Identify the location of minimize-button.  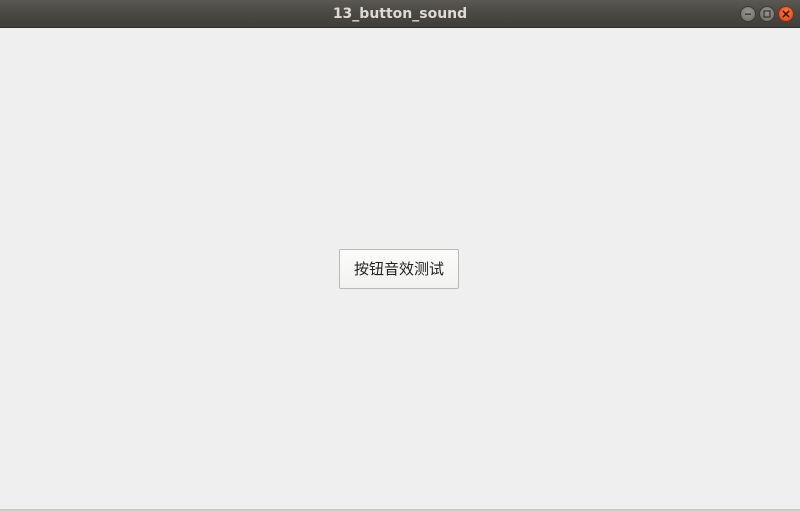
(748, 14).